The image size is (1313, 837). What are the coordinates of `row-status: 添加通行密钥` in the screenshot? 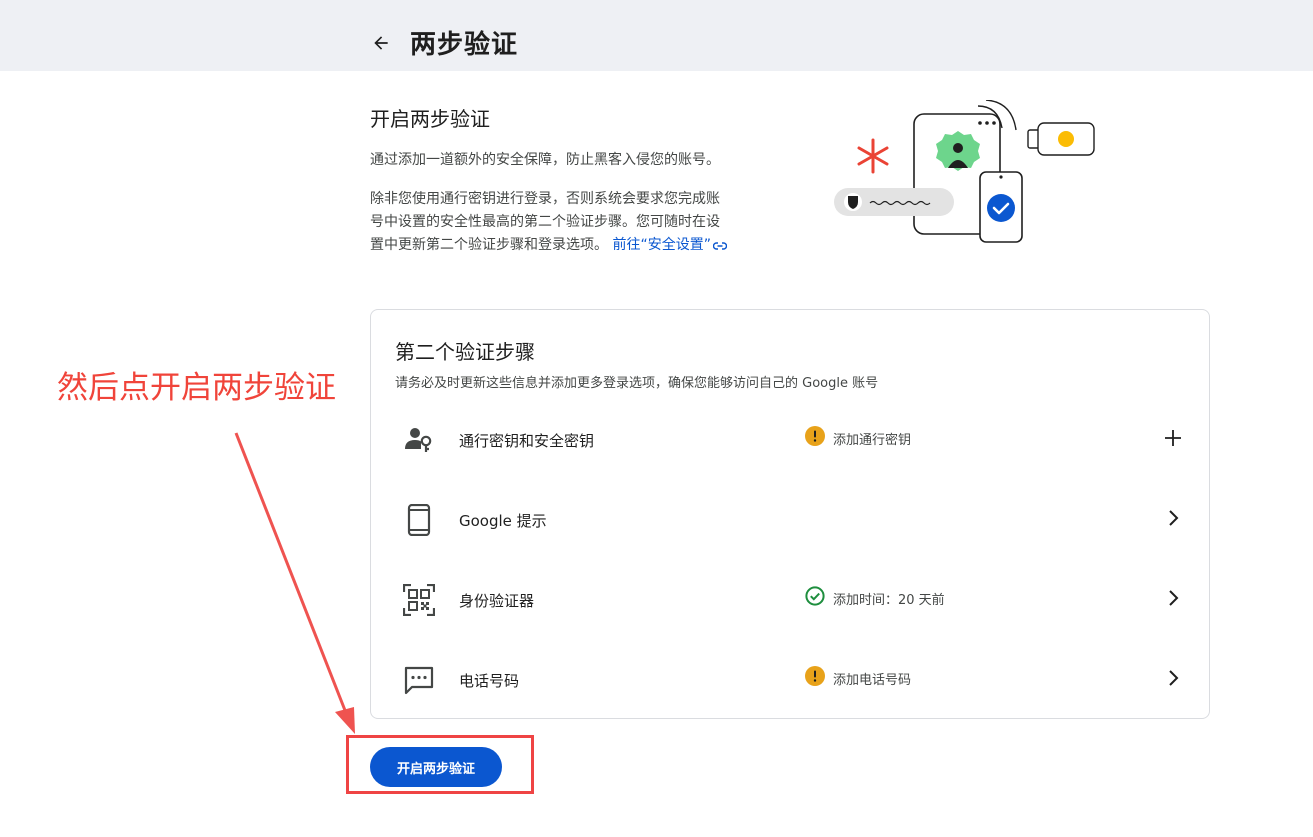 It's located at (858, 438).